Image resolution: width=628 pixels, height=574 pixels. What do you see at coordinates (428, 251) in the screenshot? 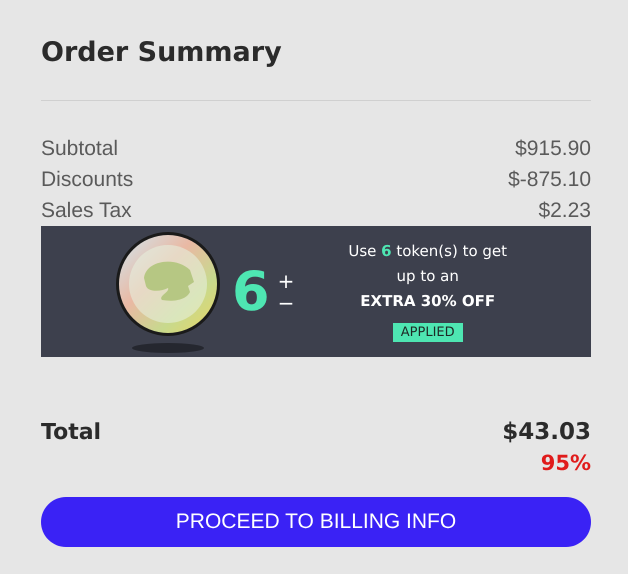
I see `offer-text: Use 6 token(s) to get` at bounding box center [428, 251].